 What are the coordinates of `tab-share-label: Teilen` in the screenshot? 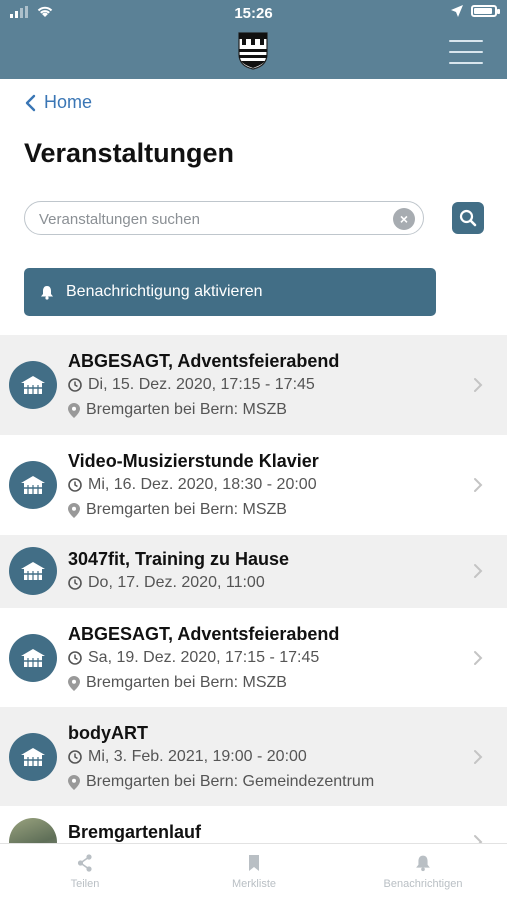 It's located at (85, 884).